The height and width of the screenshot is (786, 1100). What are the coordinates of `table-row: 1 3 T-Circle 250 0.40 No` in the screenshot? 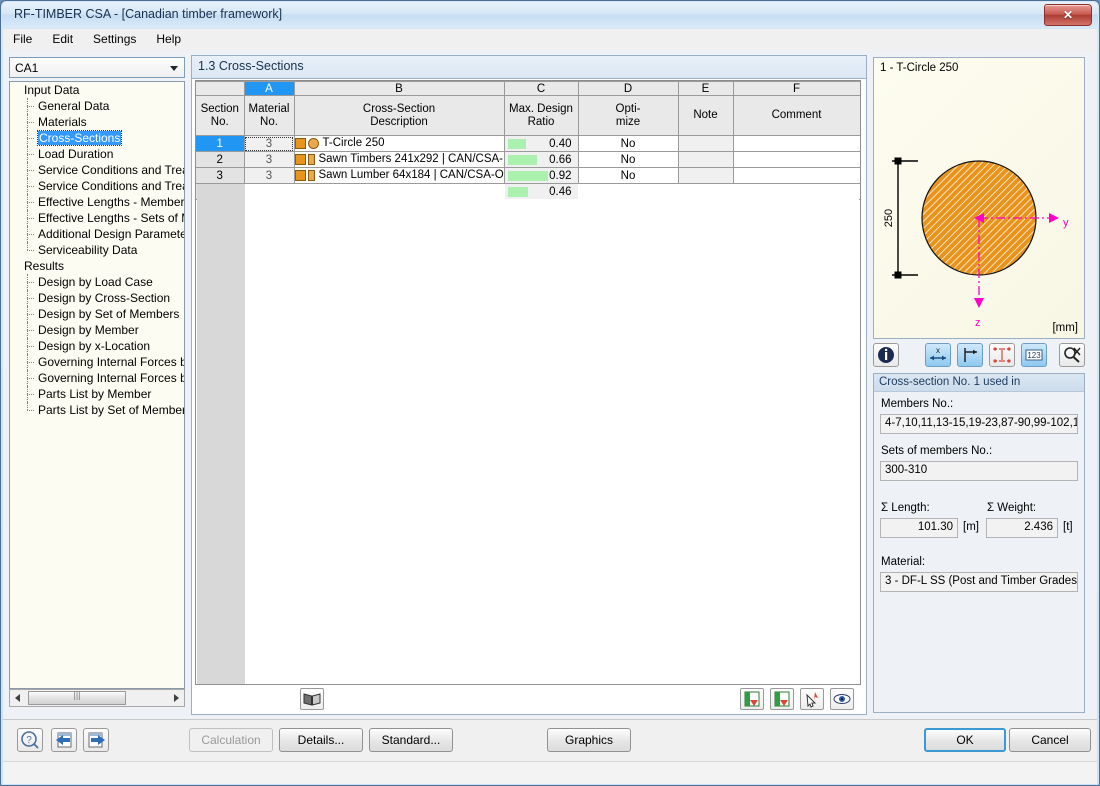 It's located at (528, 143).